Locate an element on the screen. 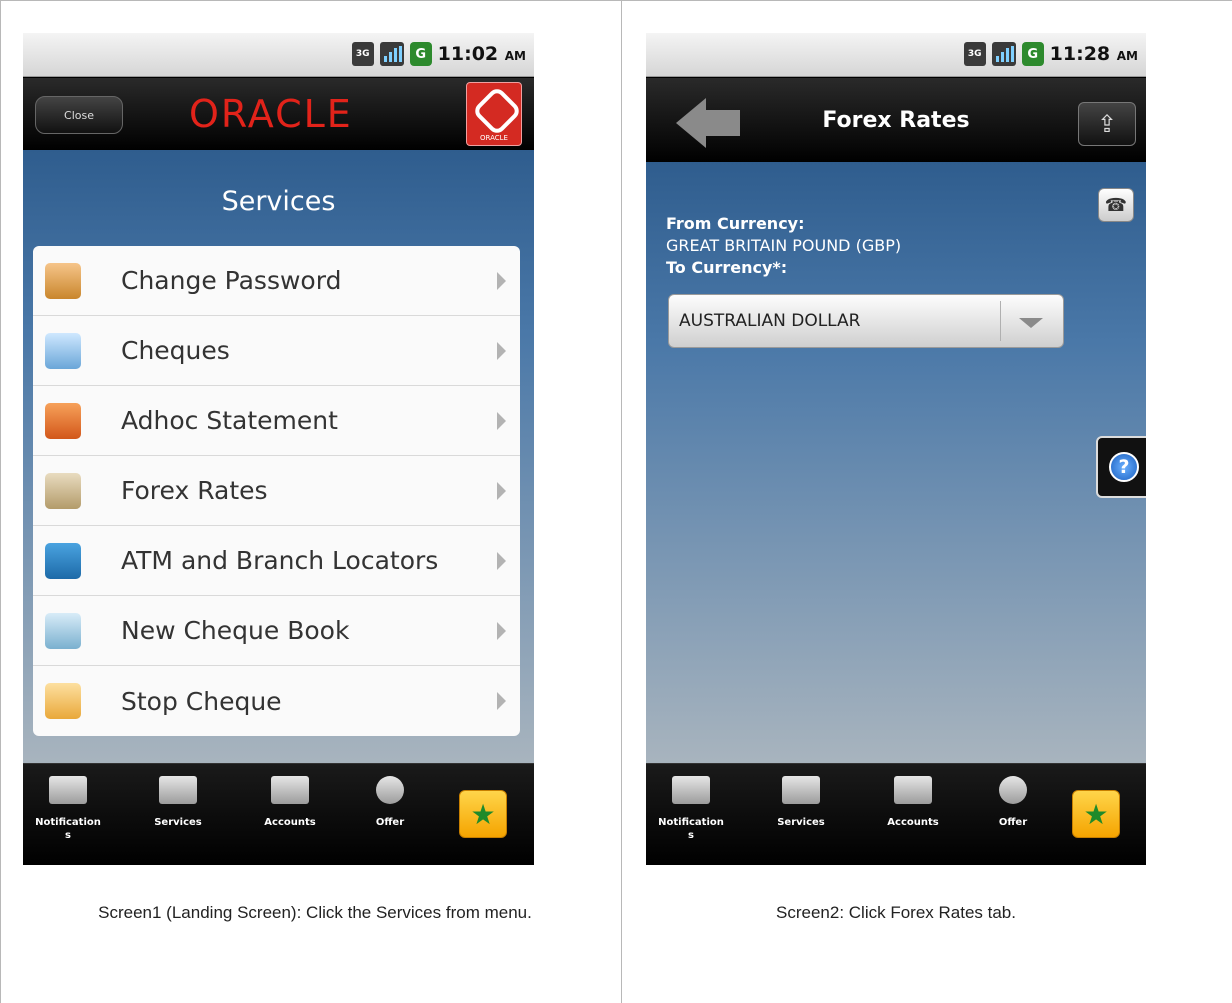 The height and width of the screenshot is (1003, 1232). menu-item-label: Forex Rates is located at coordinates (194, 490).